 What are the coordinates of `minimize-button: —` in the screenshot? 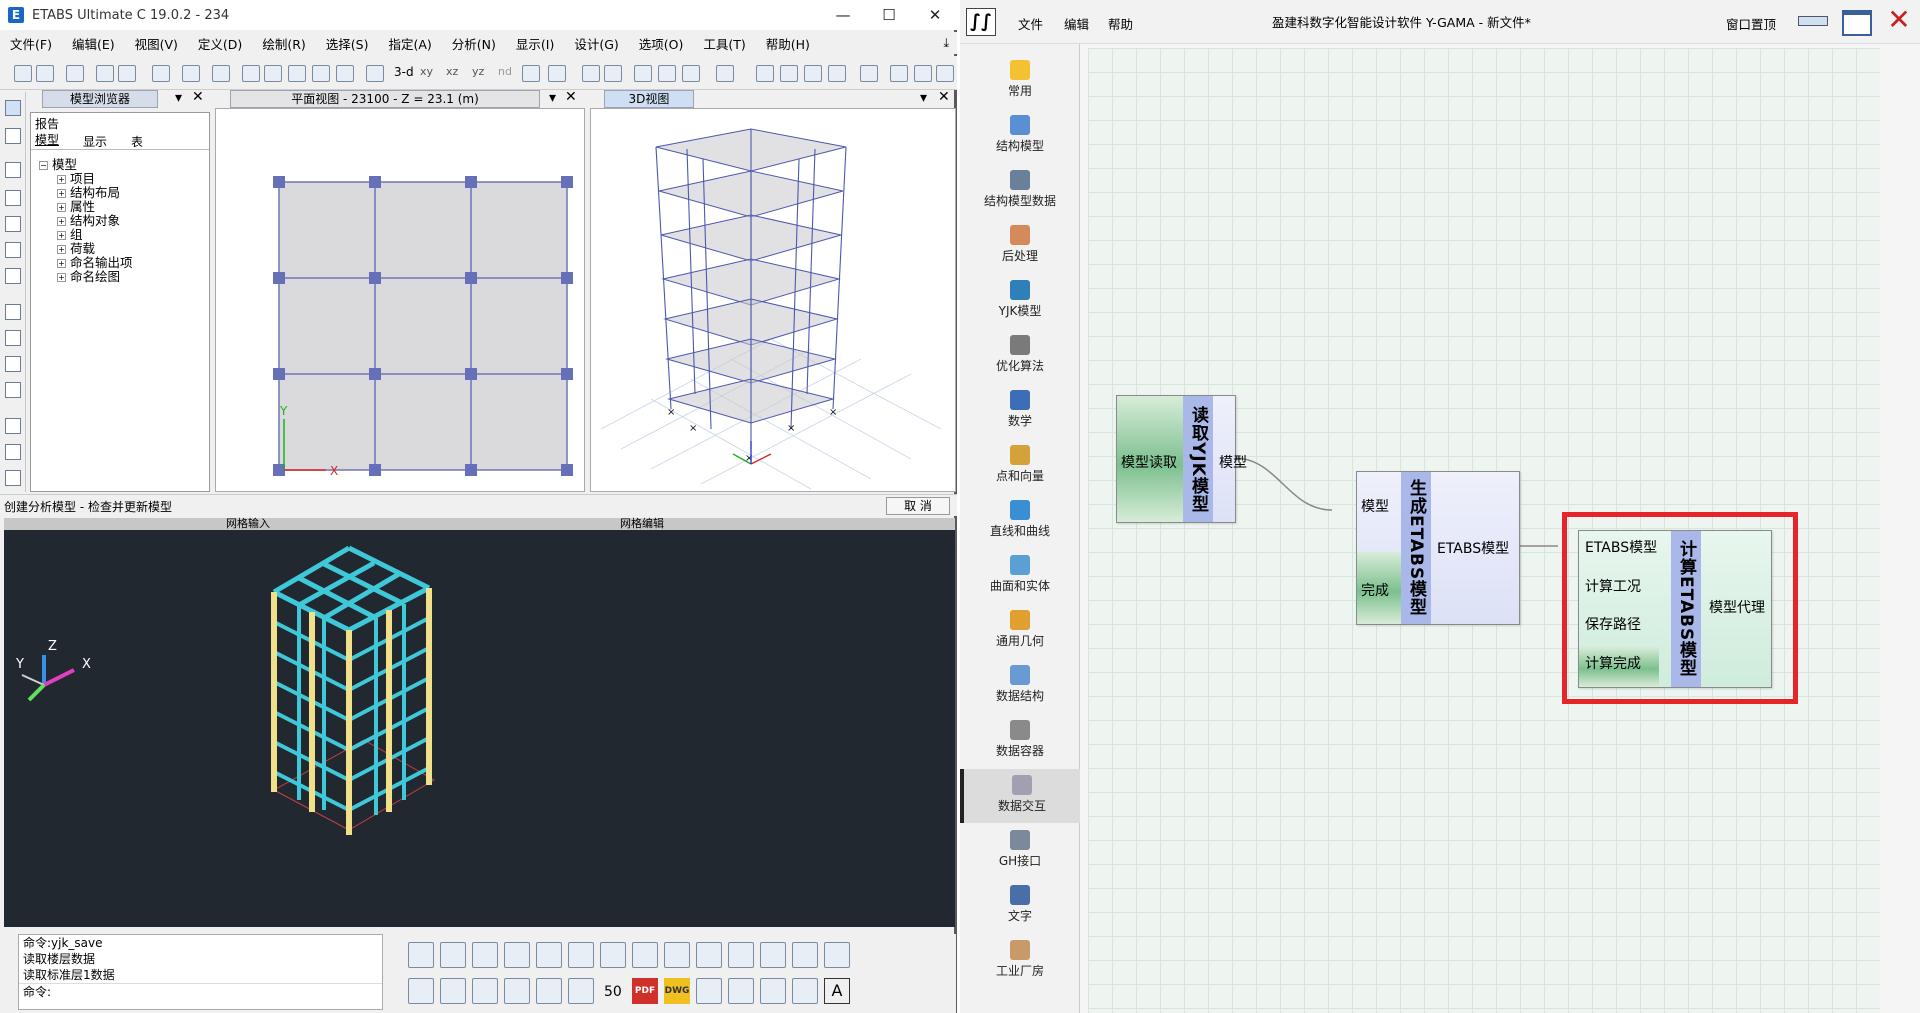 It's located at (843, 15).